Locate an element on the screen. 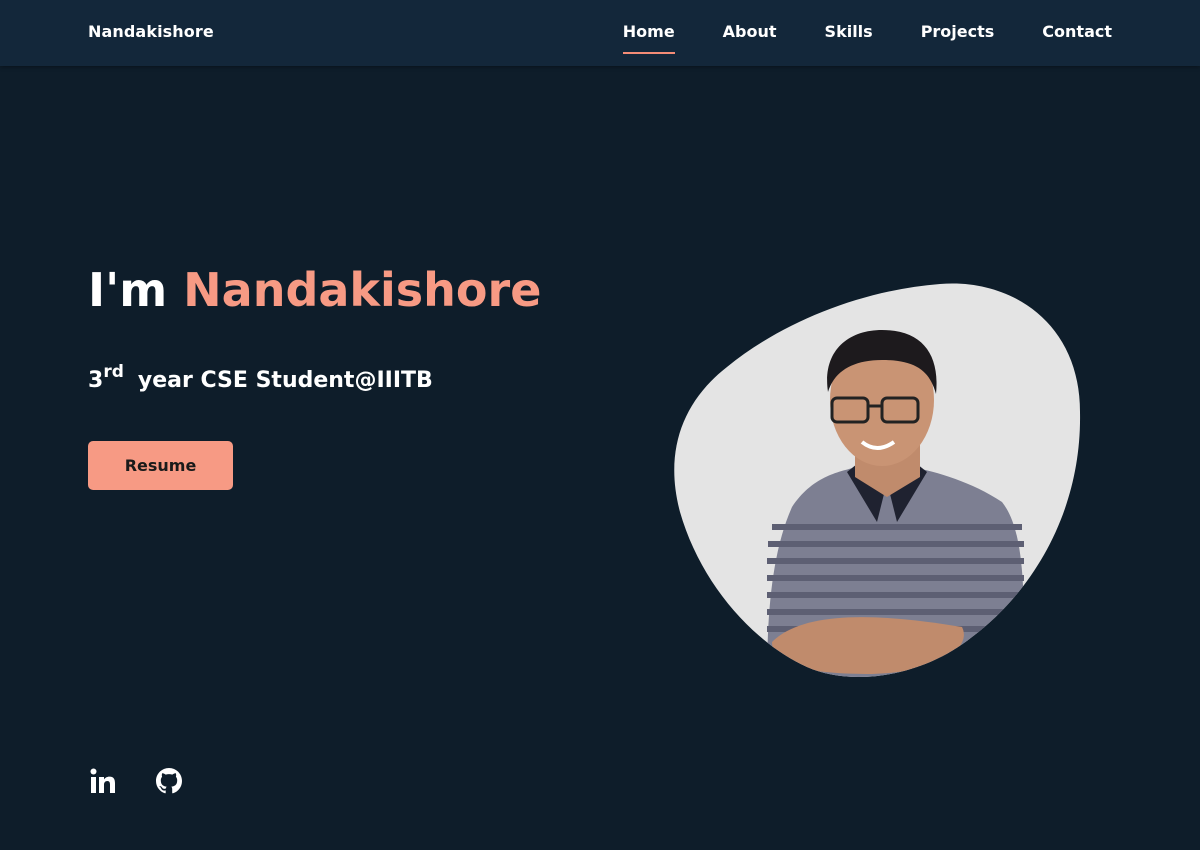 This screenshot has height=850, width=1200. nav-link-contact: Contact is located at coordinates (1077, 31).